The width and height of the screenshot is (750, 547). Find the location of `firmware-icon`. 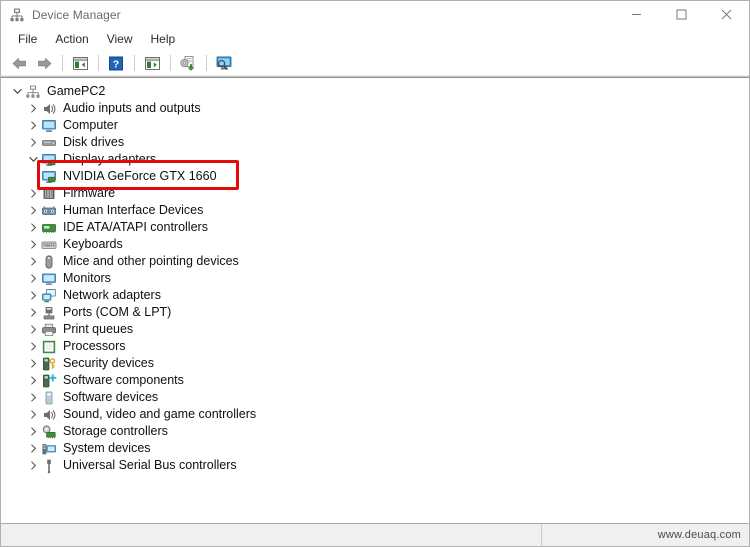

firmware-icon is located at coordinates (49, 194).